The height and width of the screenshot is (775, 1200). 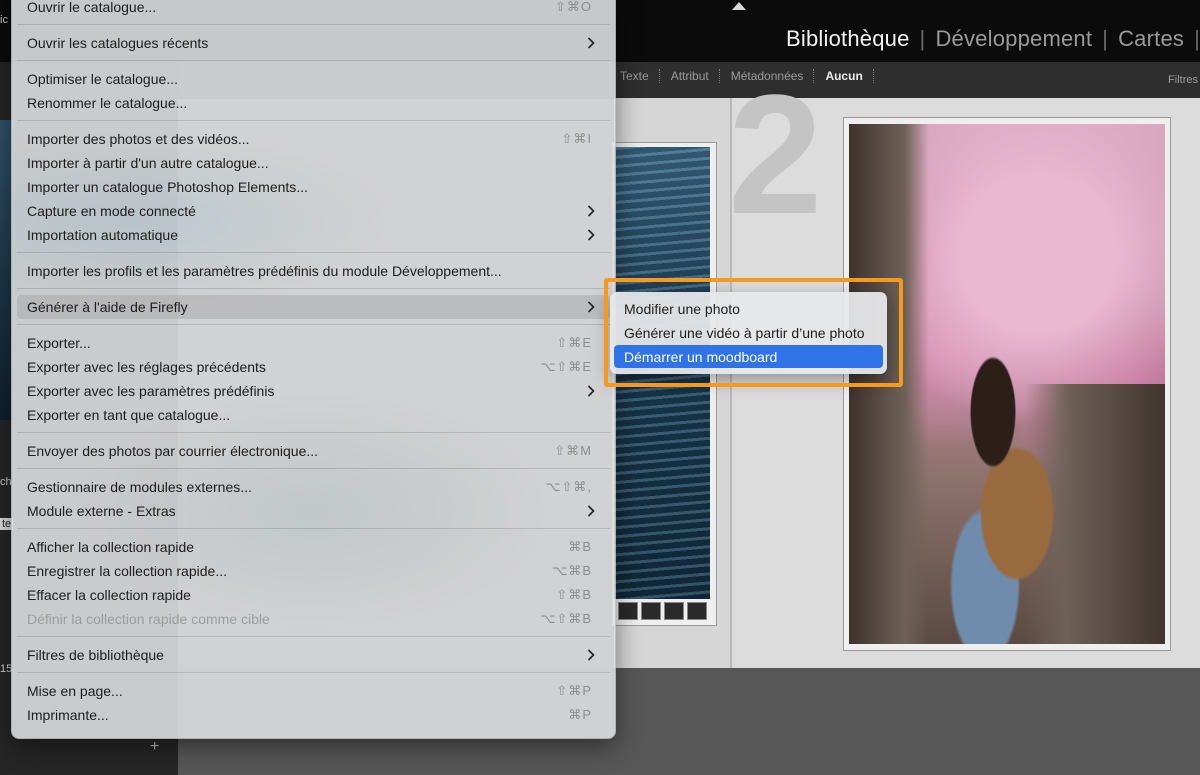 I want to click on filter-text: Texte, so click(x=634, y=76).